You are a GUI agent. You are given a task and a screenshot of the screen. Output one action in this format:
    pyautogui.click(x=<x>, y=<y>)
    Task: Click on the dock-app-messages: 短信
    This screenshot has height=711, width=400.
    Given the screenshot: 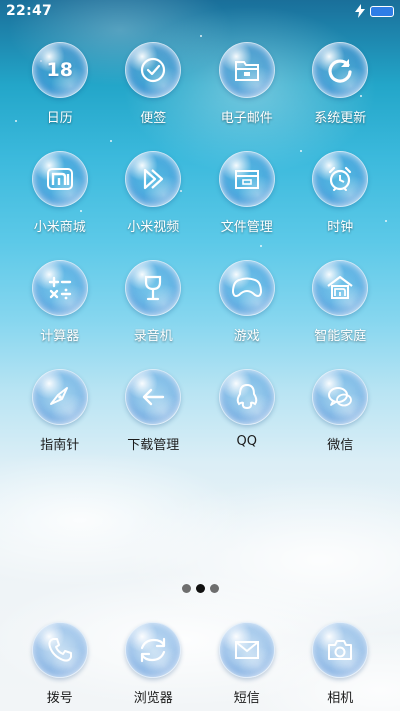 What is the action you would take?
    pyautogui.click(x=247, y=663)
    